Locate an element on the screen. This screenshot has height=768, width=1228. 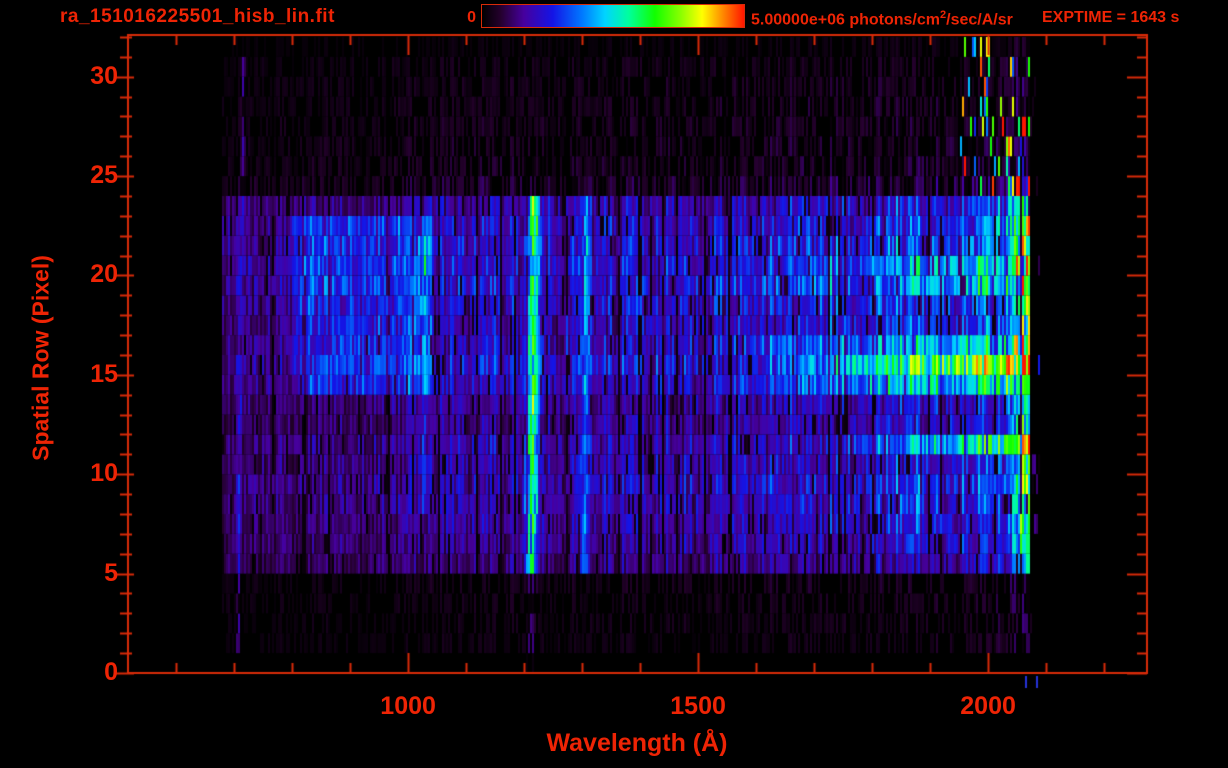
x-tick-label: 2000 is located at coordinates (988, 706).